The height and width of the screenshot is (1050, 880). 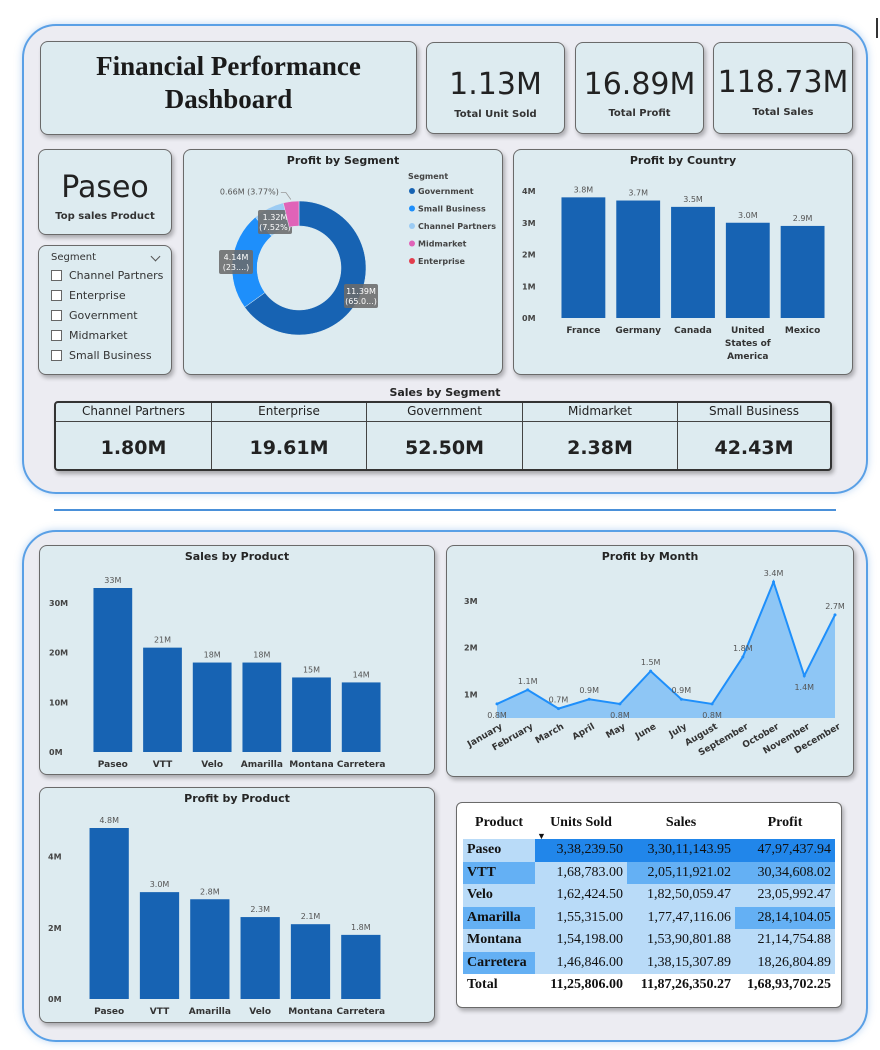 I want to click on legend-item-enterprise: Enterprise, so click(x=442, y=261).